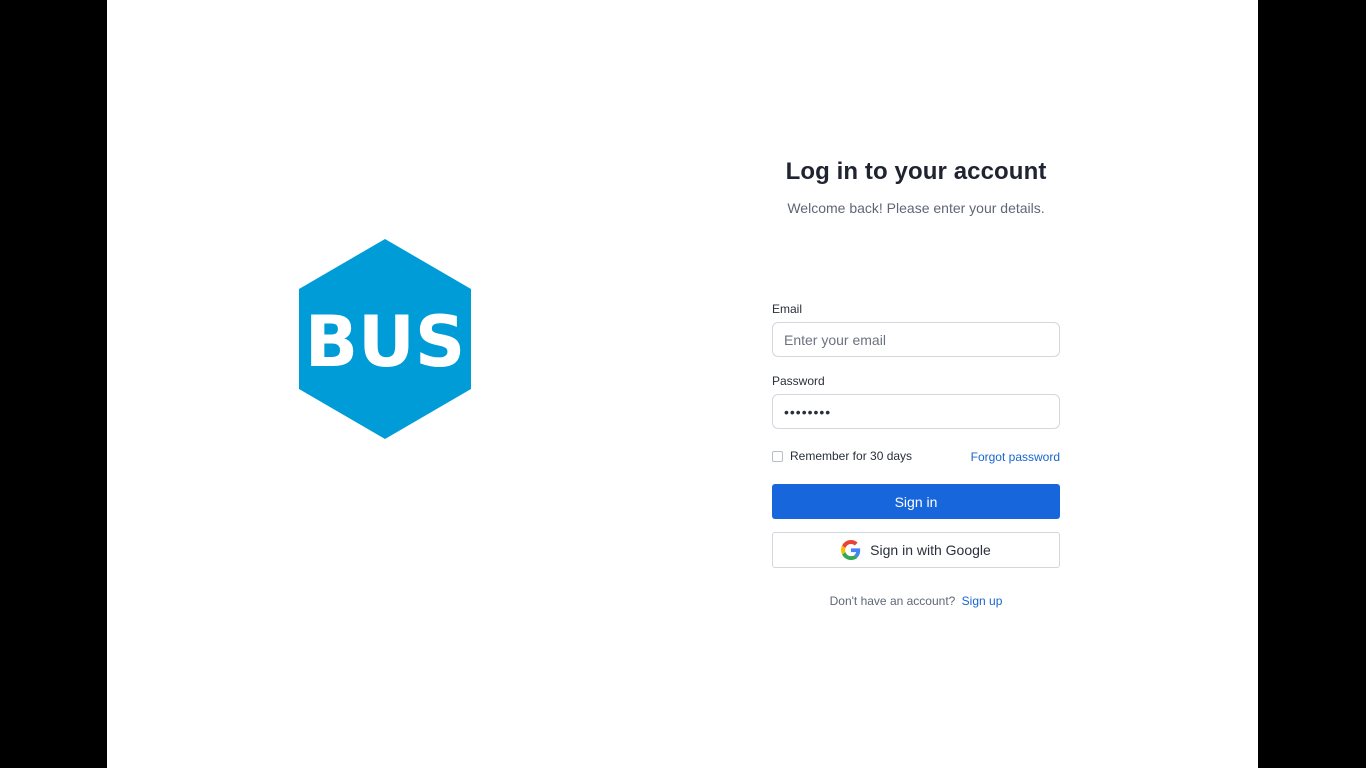 The image size is (1366, 768). Describe the element at coordinates (916, 171) in the screenshot. I see `page-title: Log in to your account` at that location.